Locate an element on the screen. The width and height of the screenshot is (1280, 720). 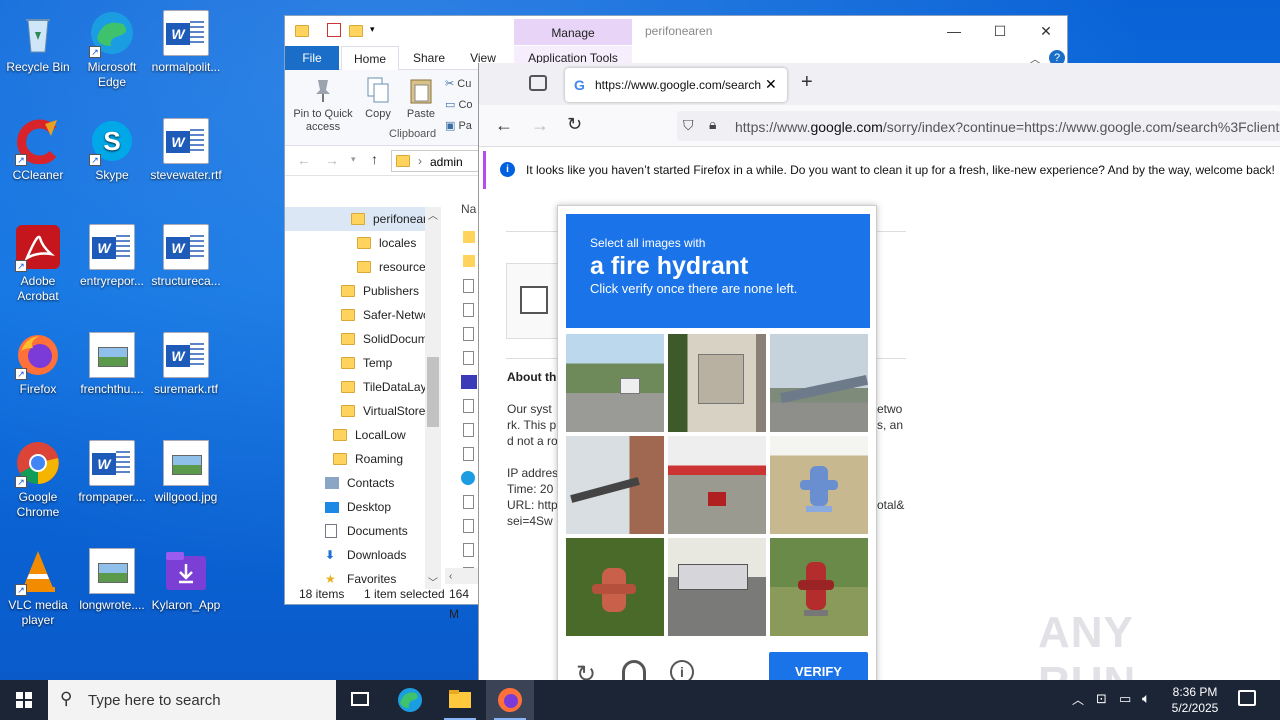
tree-item: Contacts is located at coordinates (359, 483).